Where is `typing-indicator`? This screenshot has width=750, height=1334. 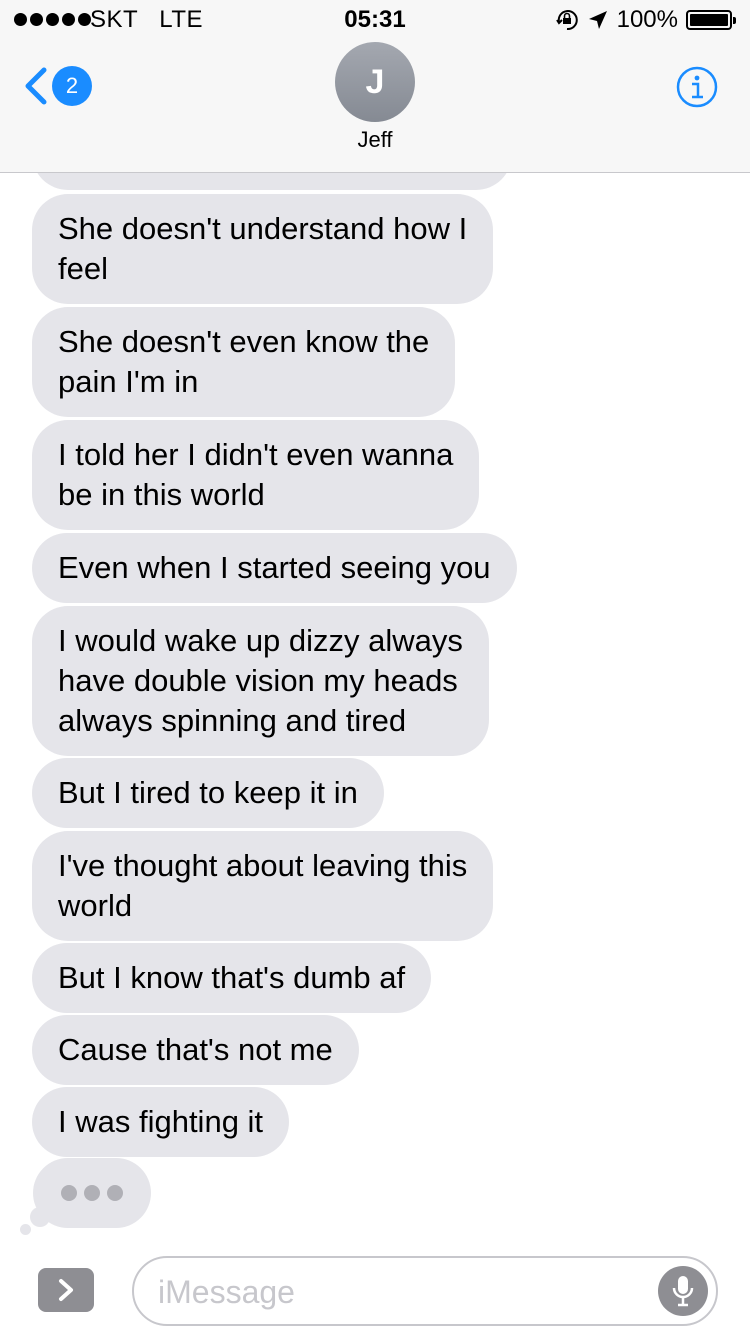
typing-indicator is located at coordinates (92, 1193).